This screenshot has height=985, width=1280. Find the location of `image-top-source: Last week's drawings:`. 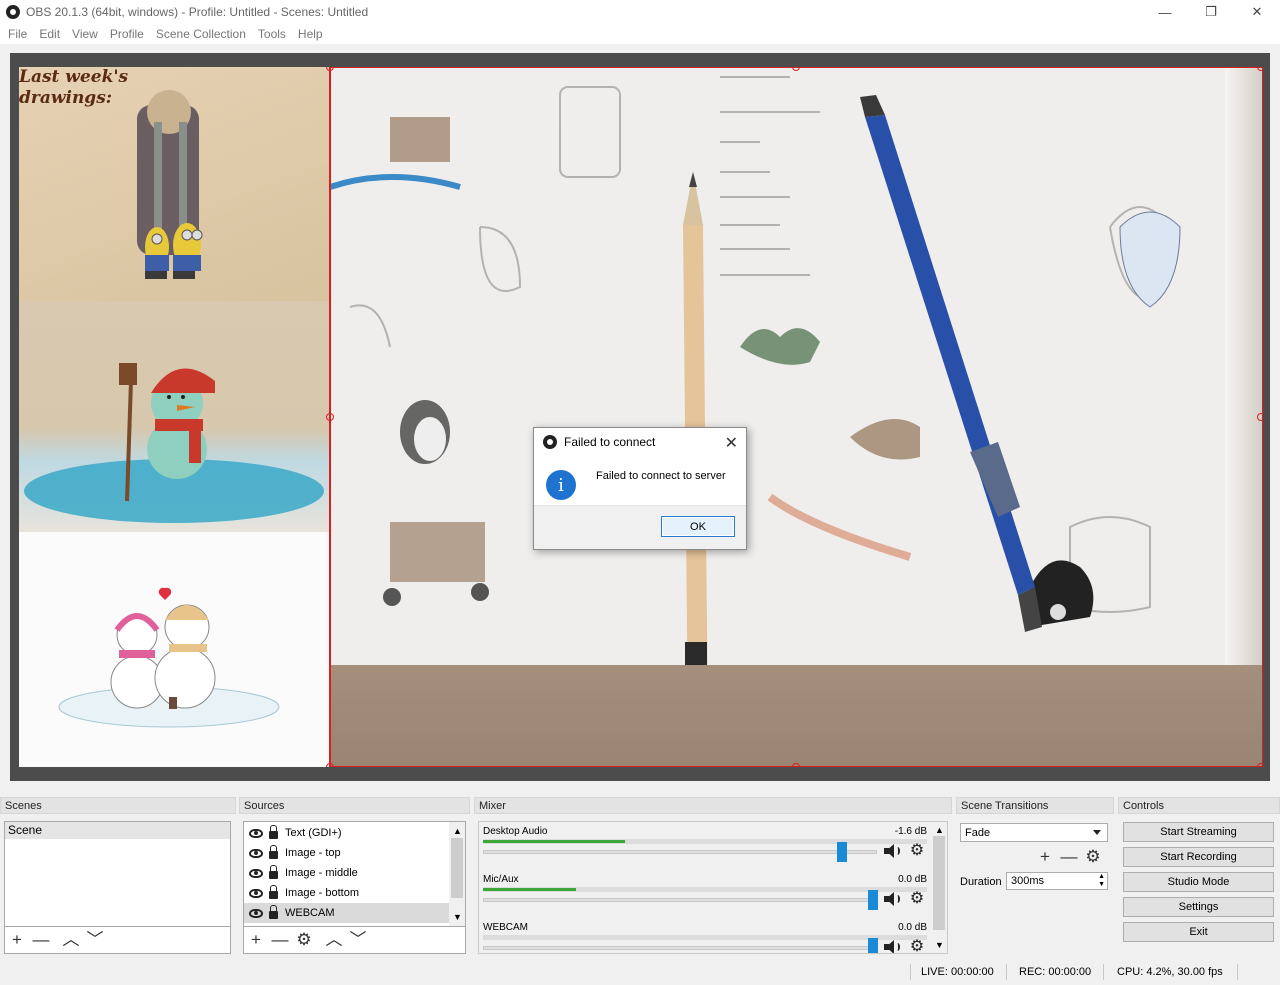

image-top-source: Last week's drawings: is located at coordinates (174, 184).